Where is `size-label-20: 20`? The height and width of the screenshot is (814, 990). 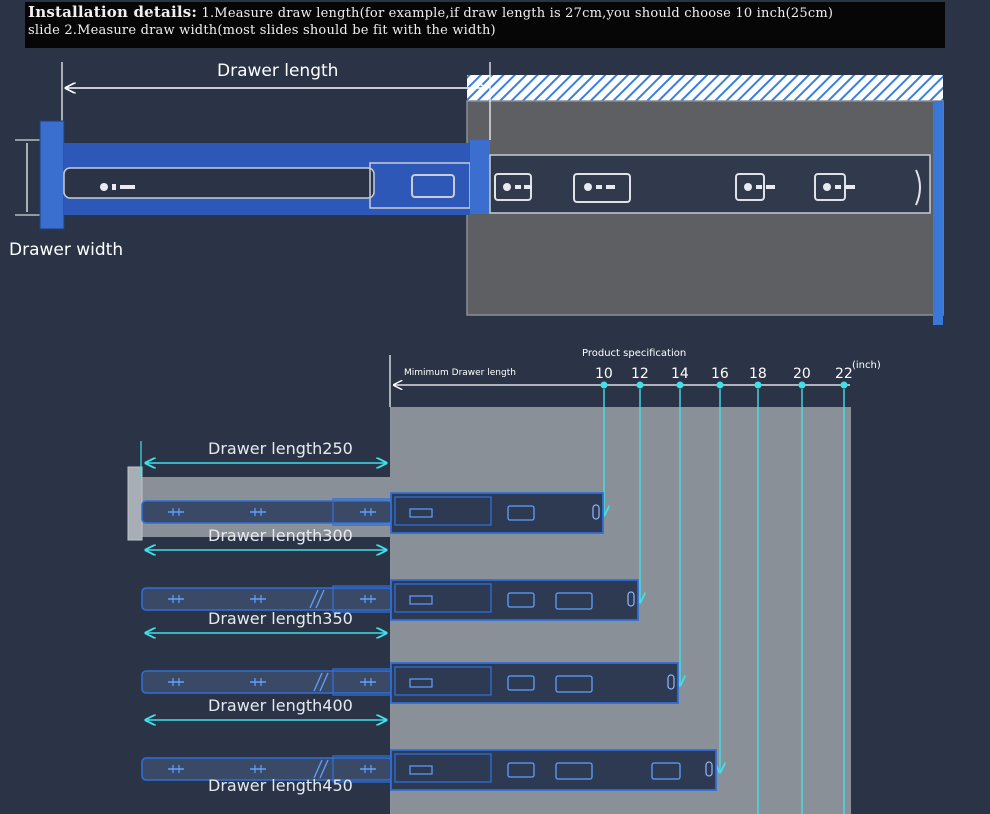 size-label-20: 20 is located at coordinates (802, 374).